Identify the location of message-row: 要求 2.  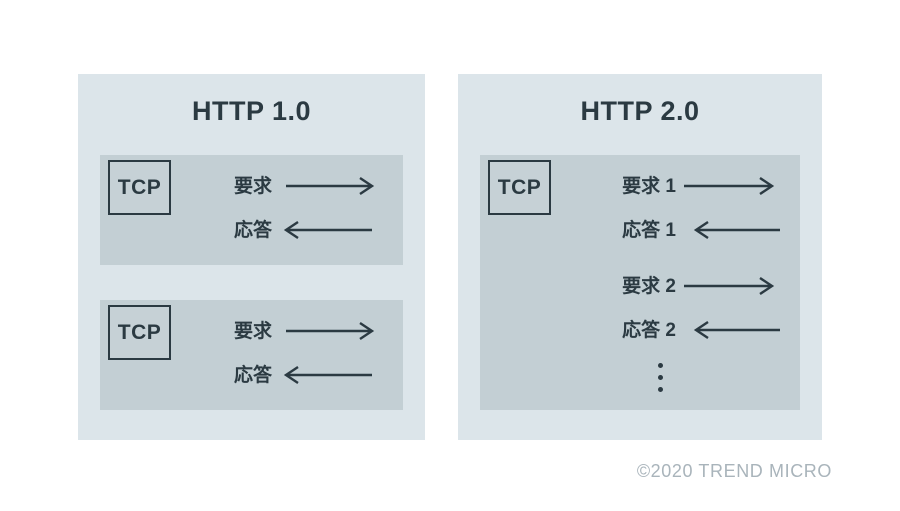
(685, 286).